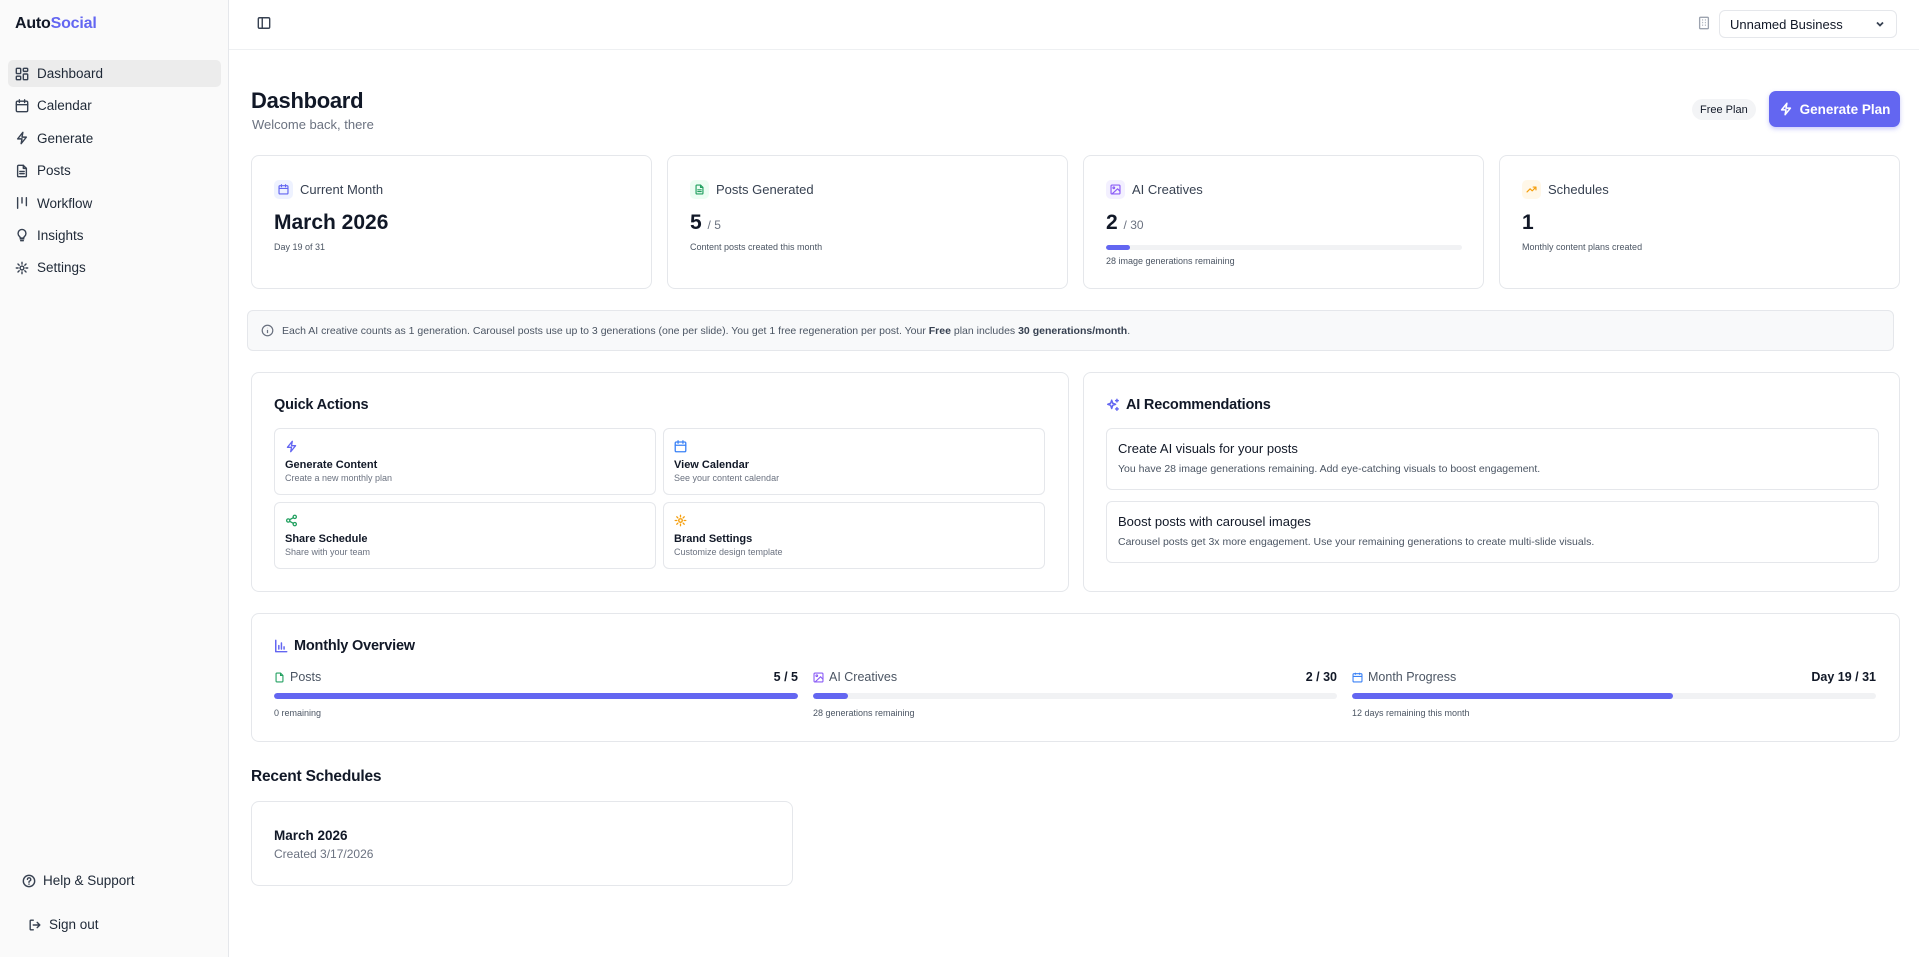 The image size is (1919, 957). I want to click on share-icon, so click(291, 520).